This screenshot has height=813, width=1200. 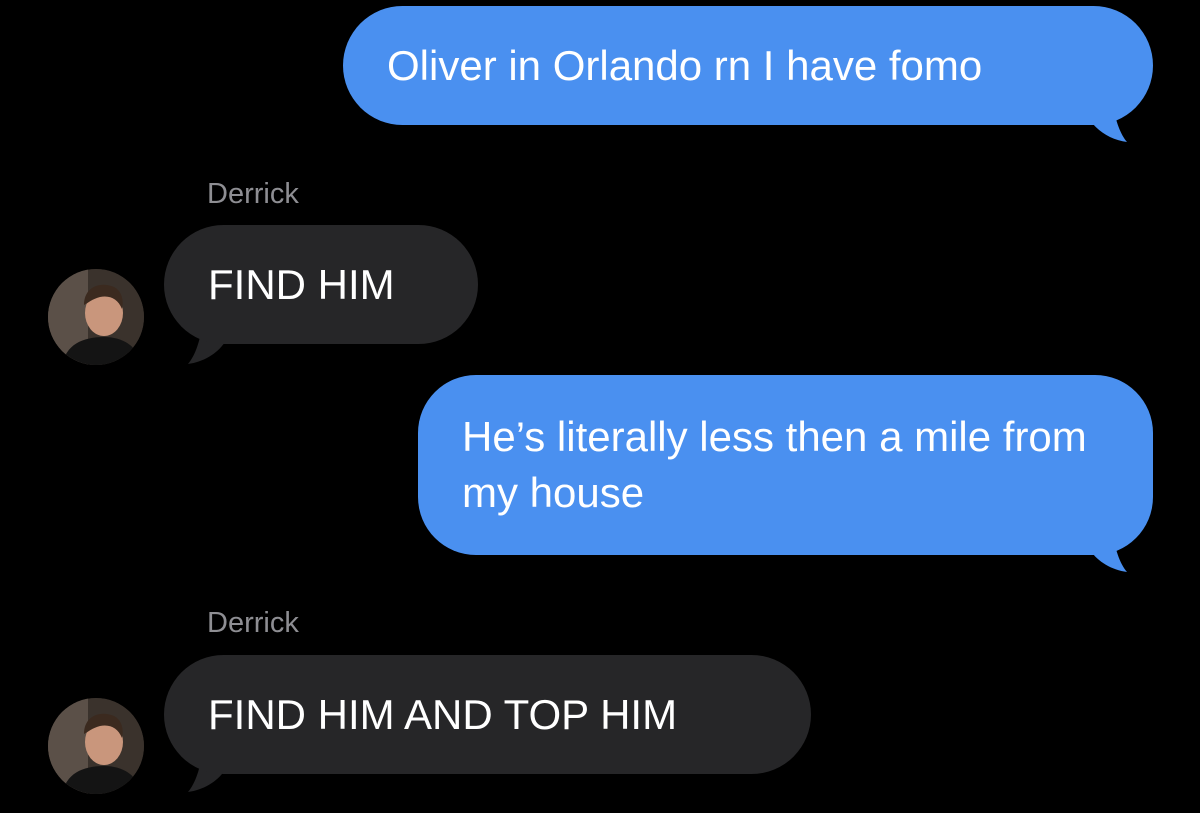 What do you see at coordinates (301, 284) in the screenshot?
I see `message-text: FIND HIM` at bounding box center [301, 284].